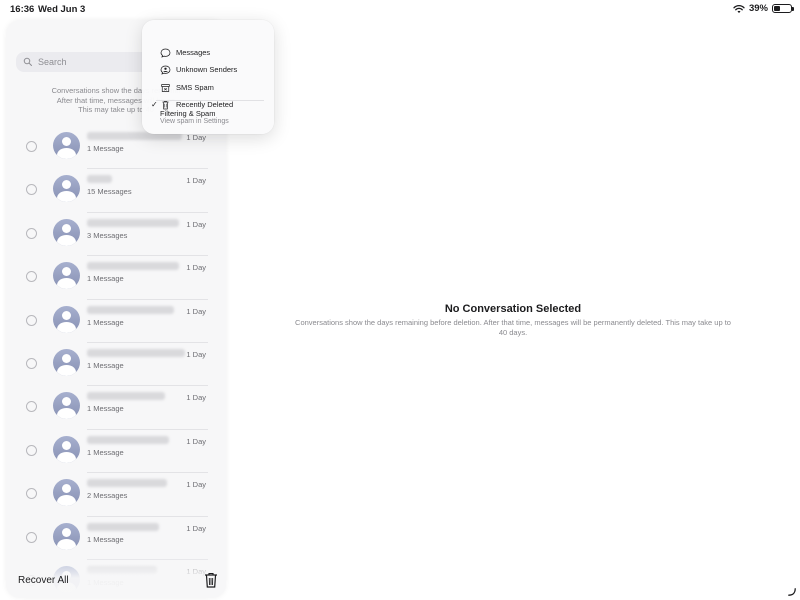 The width and height of the screenshot is (800, 600). I want to click on conversation-row: 2 Messages 1 Day, so click(116, 495).